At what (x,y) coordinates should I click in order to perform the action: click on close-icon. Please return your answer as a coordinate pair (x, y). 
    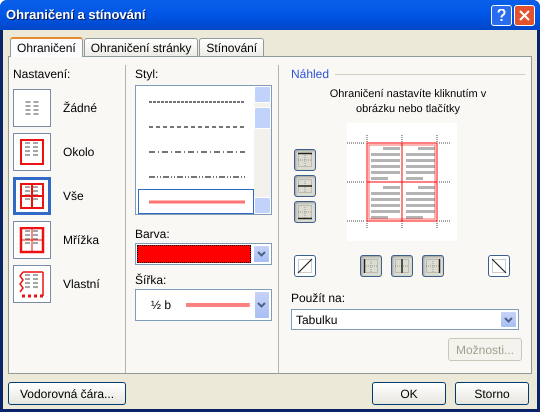
    Looking at the image, I should click on (524, 15).